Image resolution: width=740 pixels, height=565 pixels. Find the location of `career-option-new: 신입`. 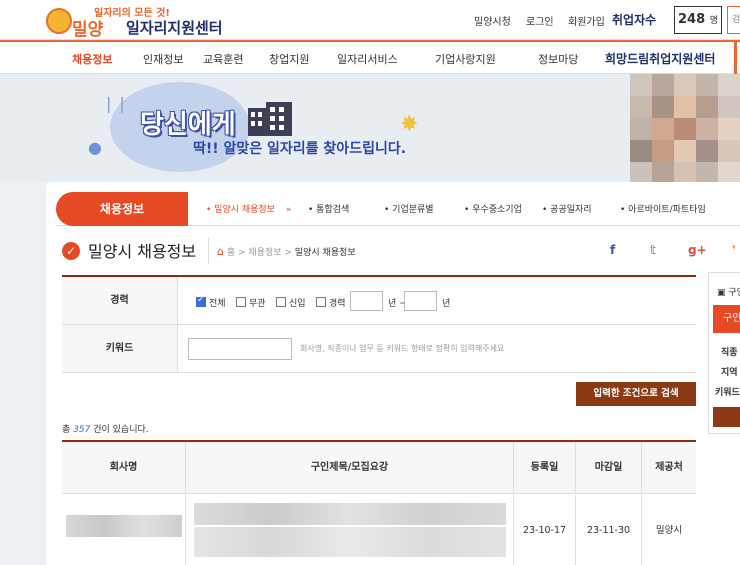

career-option-new: 신입 is located at coordinates (291, 302).